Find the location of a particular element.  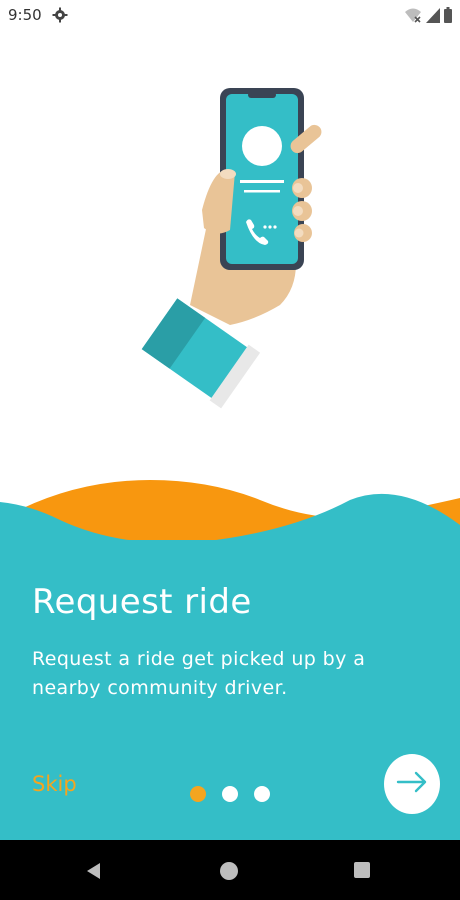

decorative-waves is located at coordinates (230, 510).